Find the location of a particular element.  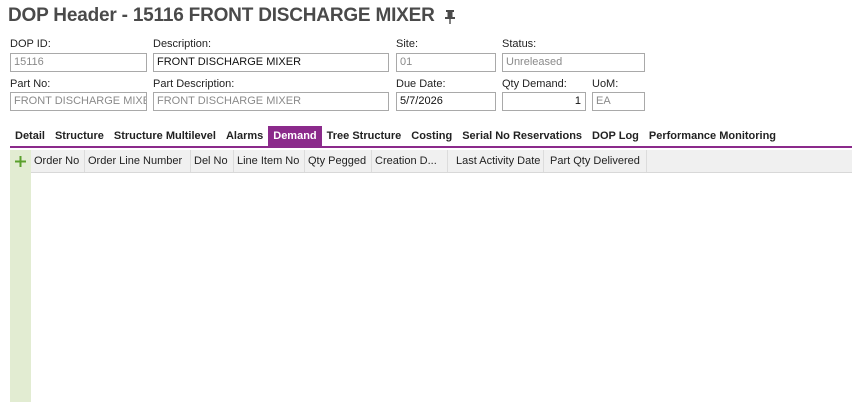

page-title-text: DOP Header - 15116 FRONT DISCHARGE MIXER is located at coordinates (221, 15).